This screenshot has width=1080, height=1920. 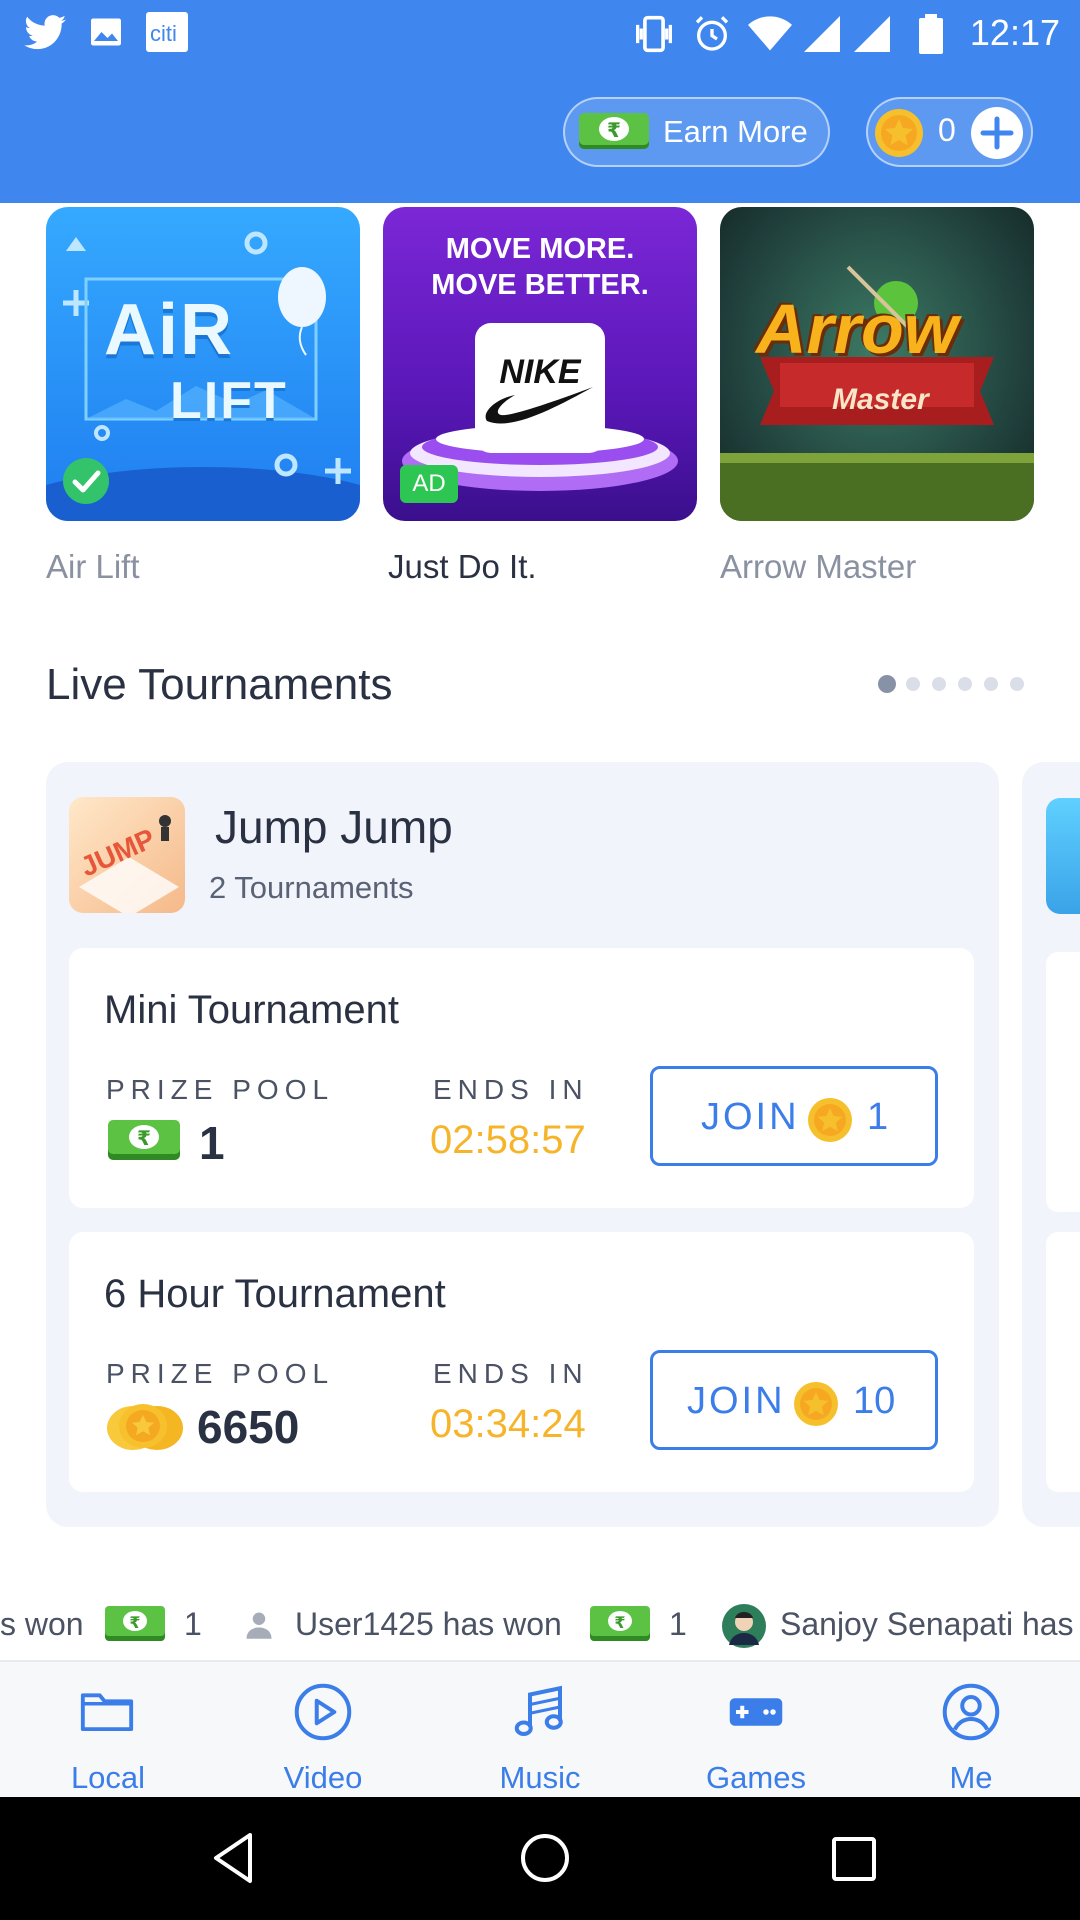 I want to click on check-icon, so click(x=86, y=481).